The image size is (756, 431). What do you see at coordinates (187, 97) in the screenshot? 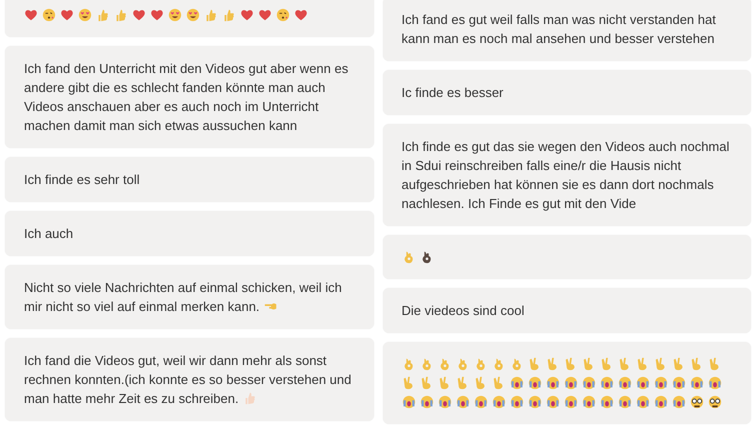
I see `message-text: Ich fand den Unterricht mit den Videos gut aber wenn es andere gibt die es schlecht fanden könnte man auch Videos anschauen aber es auch noch im Unterricht machen damit man sich etwas aussuchen kann` at bounding box center [187, 97].